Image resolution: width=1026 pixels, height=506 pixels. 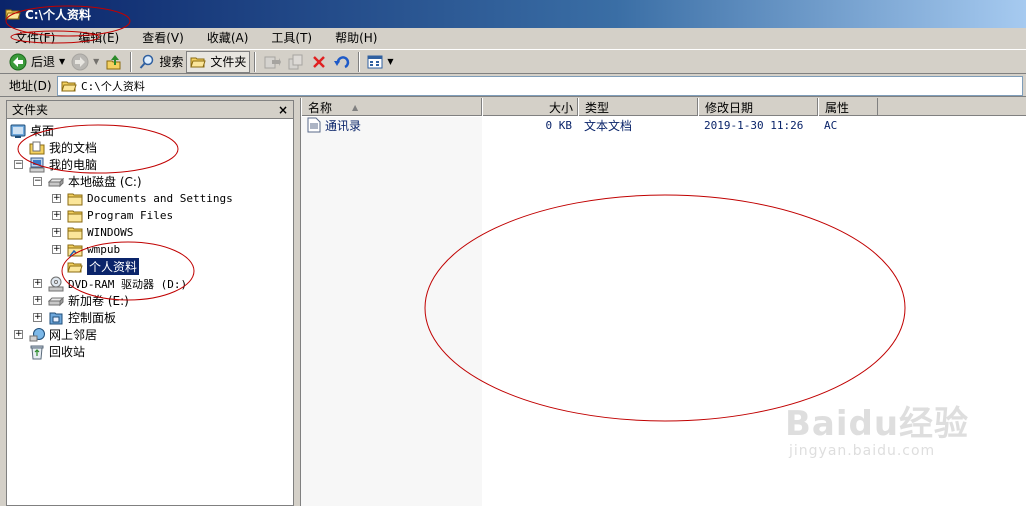 What do you see at coordinates (73, 148) in the screenshot?
I see `tree-item-label: 我的文档` at bounding box center [73, 148].